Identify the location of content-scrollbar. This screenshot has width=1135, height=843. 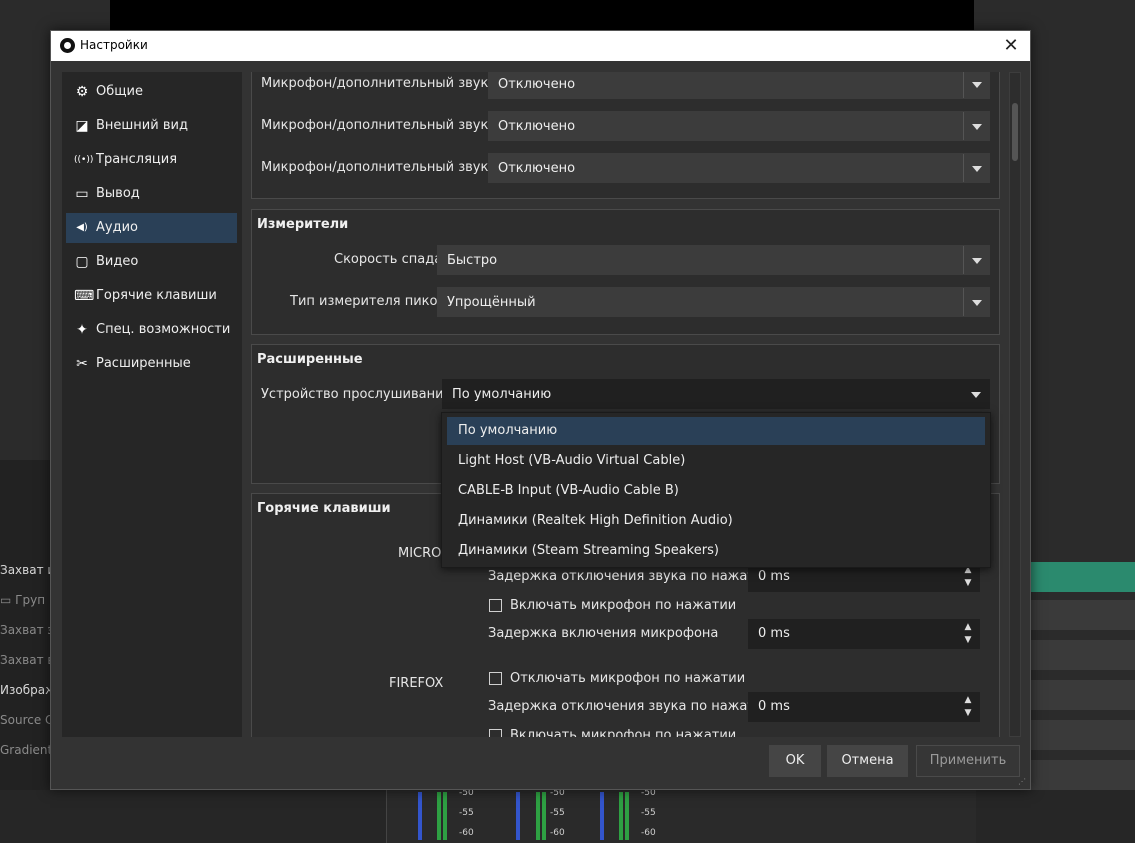
(1015, 404).